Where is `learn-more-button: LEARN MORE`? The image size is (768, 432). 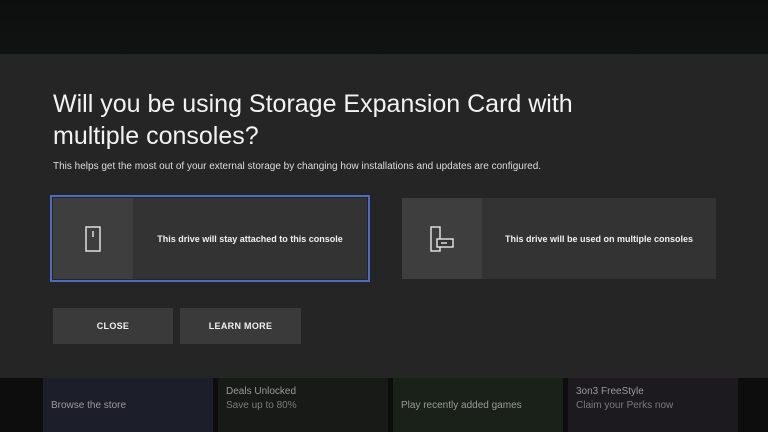 learn-more-button: LEARN MORE is located at coordinates (240, 326).